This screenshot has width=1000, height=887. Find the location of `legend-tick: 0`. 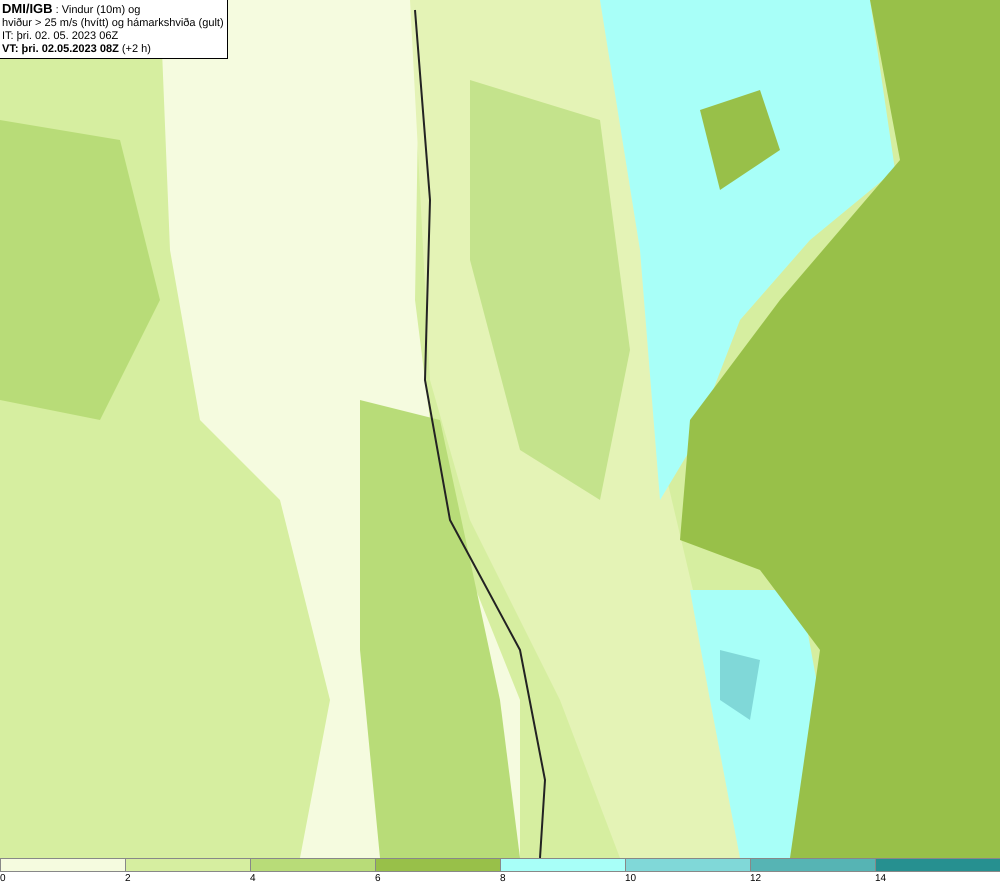

legend-tick: 0 is located at coordinates (3, 879).